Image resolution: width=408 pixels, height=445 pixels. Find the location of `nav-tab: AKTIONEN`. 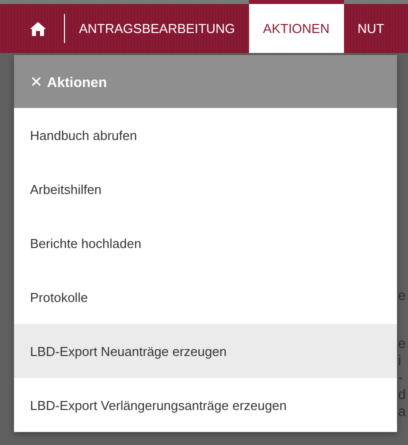

nav-tab: AKTIONEN is located at coordinates (296, 26).